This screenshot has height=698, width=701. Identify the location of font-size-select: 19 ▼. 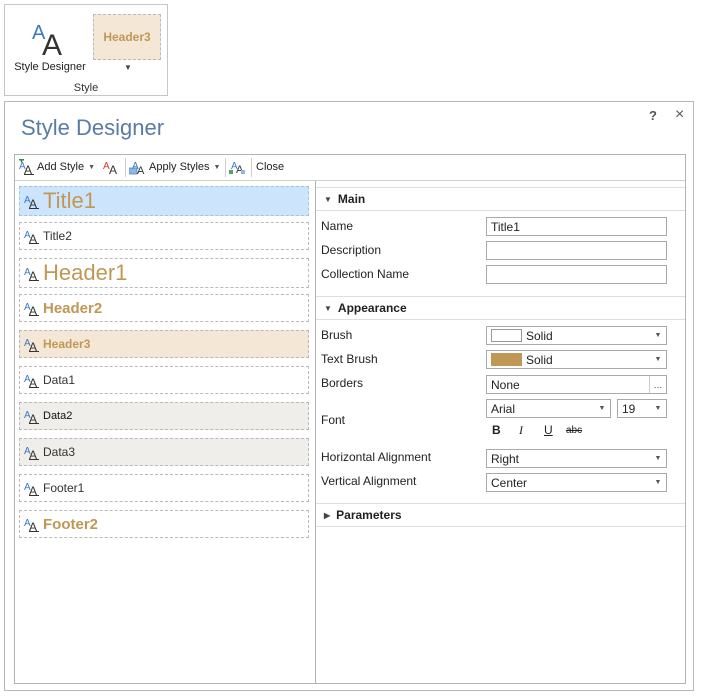
(642, 408).